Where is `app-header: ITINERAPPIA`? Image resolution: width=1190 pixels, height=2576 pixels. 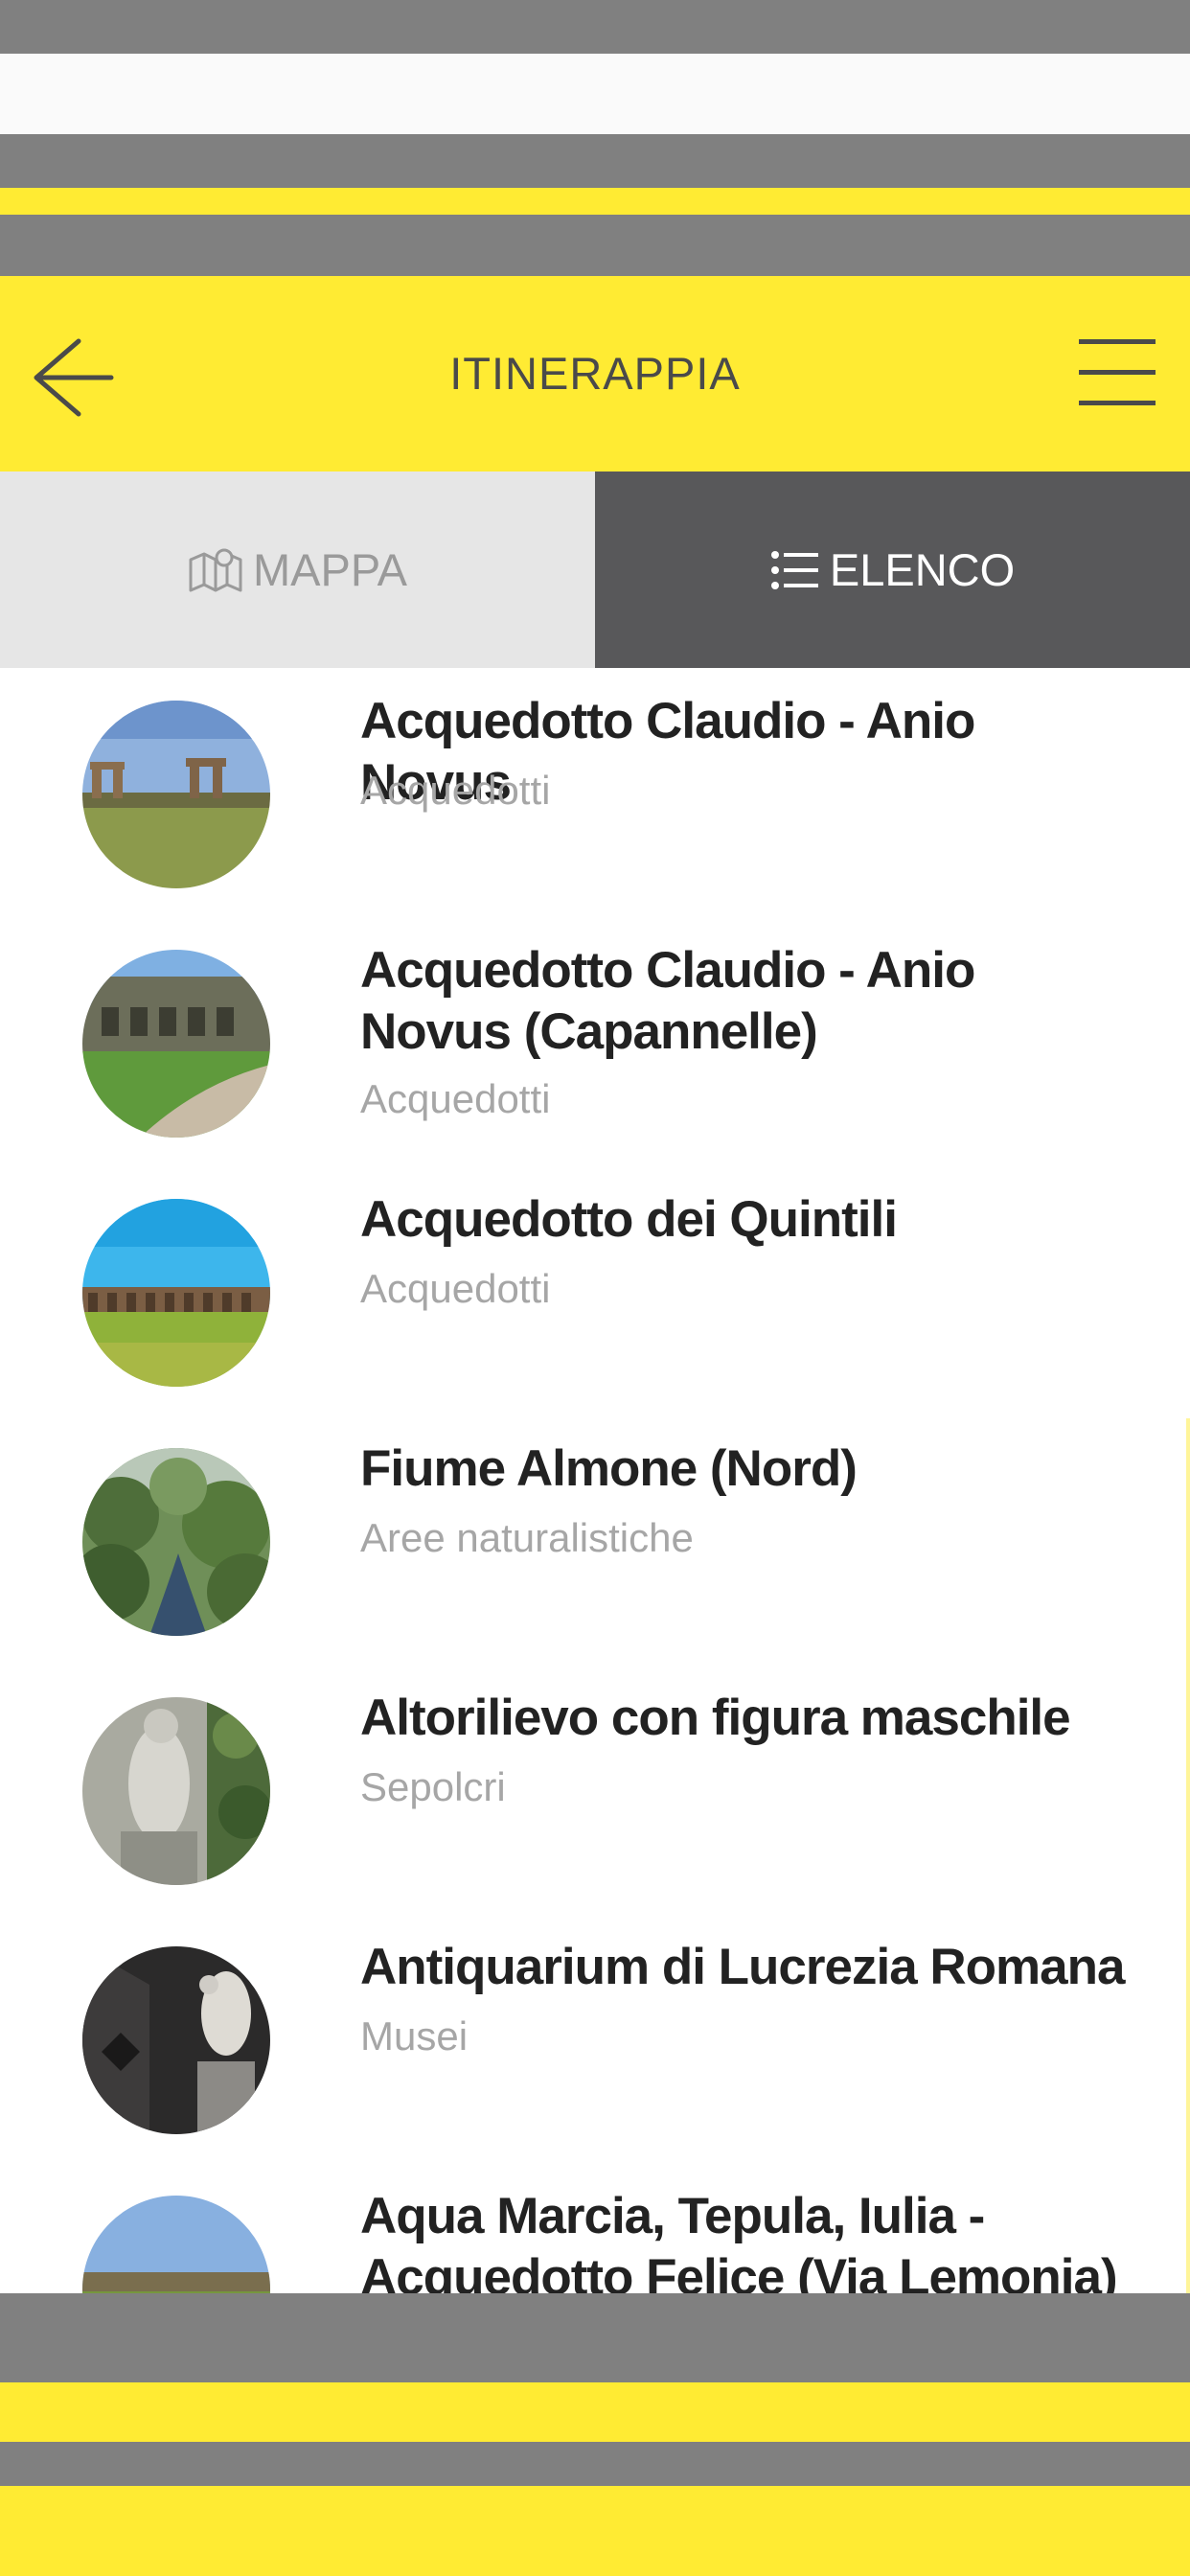
app-header: ITINERAPPIA is located at coordinates (595, 374).